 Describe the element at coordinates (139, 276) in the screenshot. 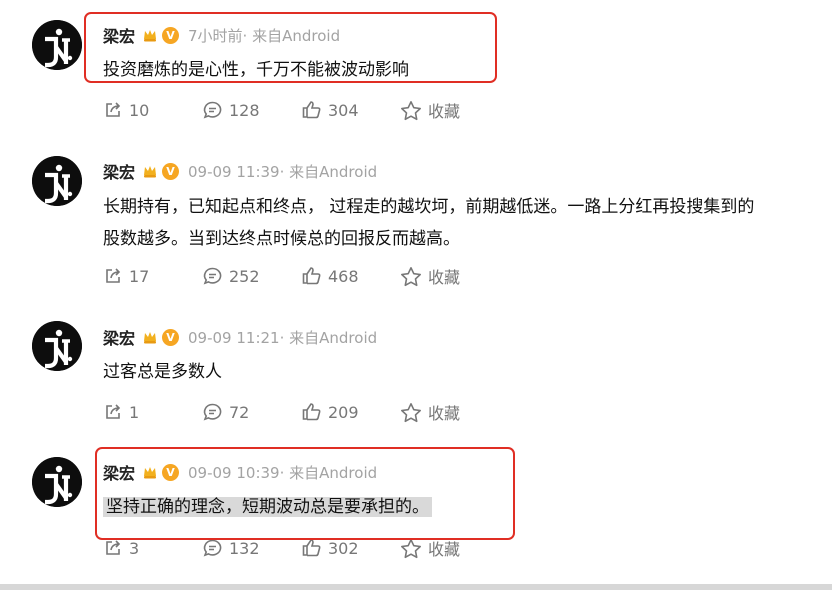

I see `repost-count: 17` at that location.